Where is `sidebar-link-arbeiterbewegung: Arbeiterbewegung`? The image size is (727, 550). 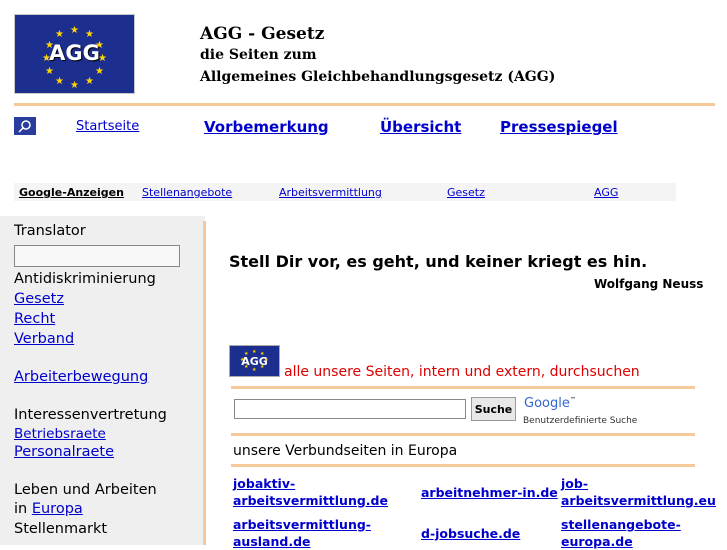 sidebar-link-arbeiterbewegung: Arbeiterbewegung is located at coordinates (81, 377).